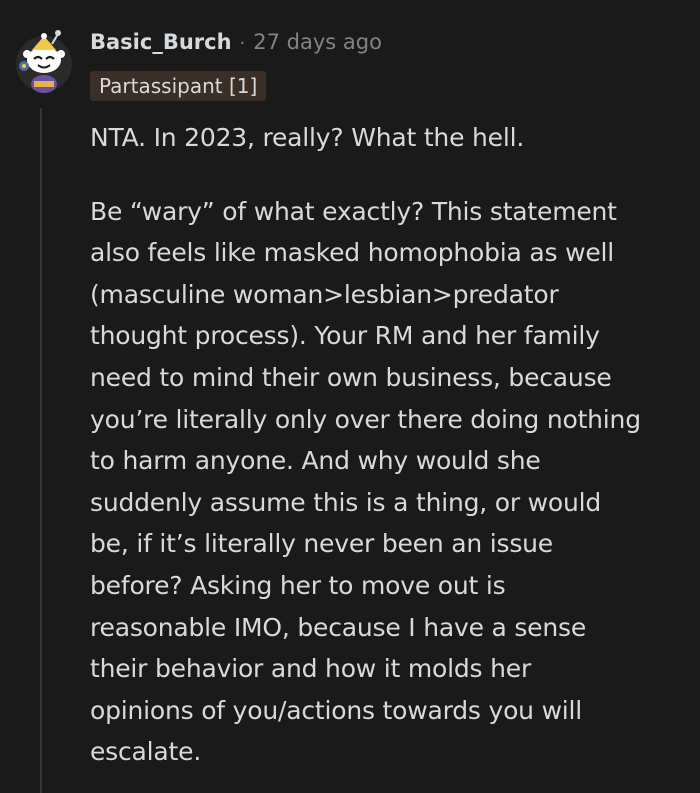 The width and height of the screenshot is (700, 793). I want to click on author-link: Basic_Burch, so click(161, 42).